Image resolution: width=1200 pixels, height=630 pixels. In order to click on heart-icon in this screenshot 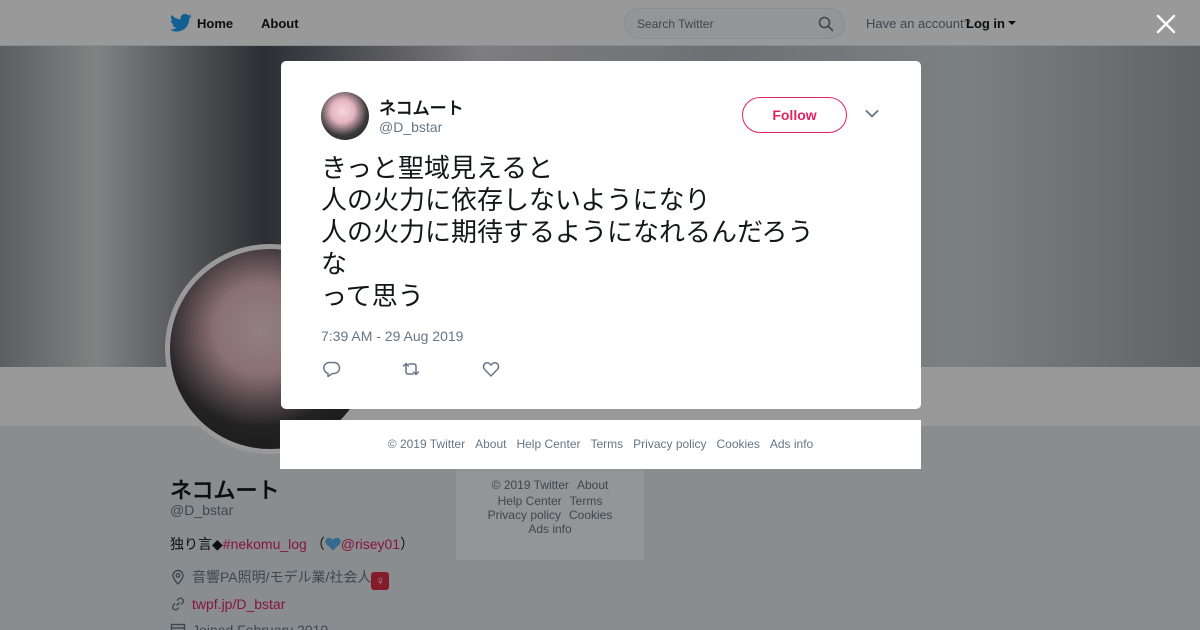, I will do `click(491, 369)`.